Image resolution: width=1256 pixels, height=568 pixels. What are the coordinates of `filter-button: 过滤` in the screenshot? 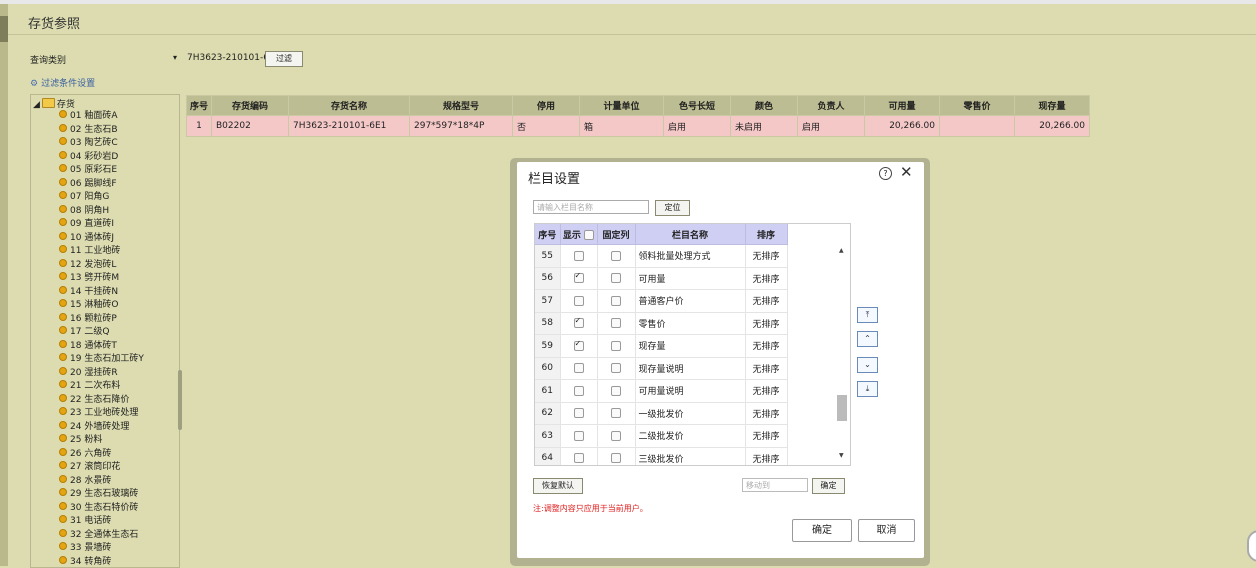 It's located at (284, 59).